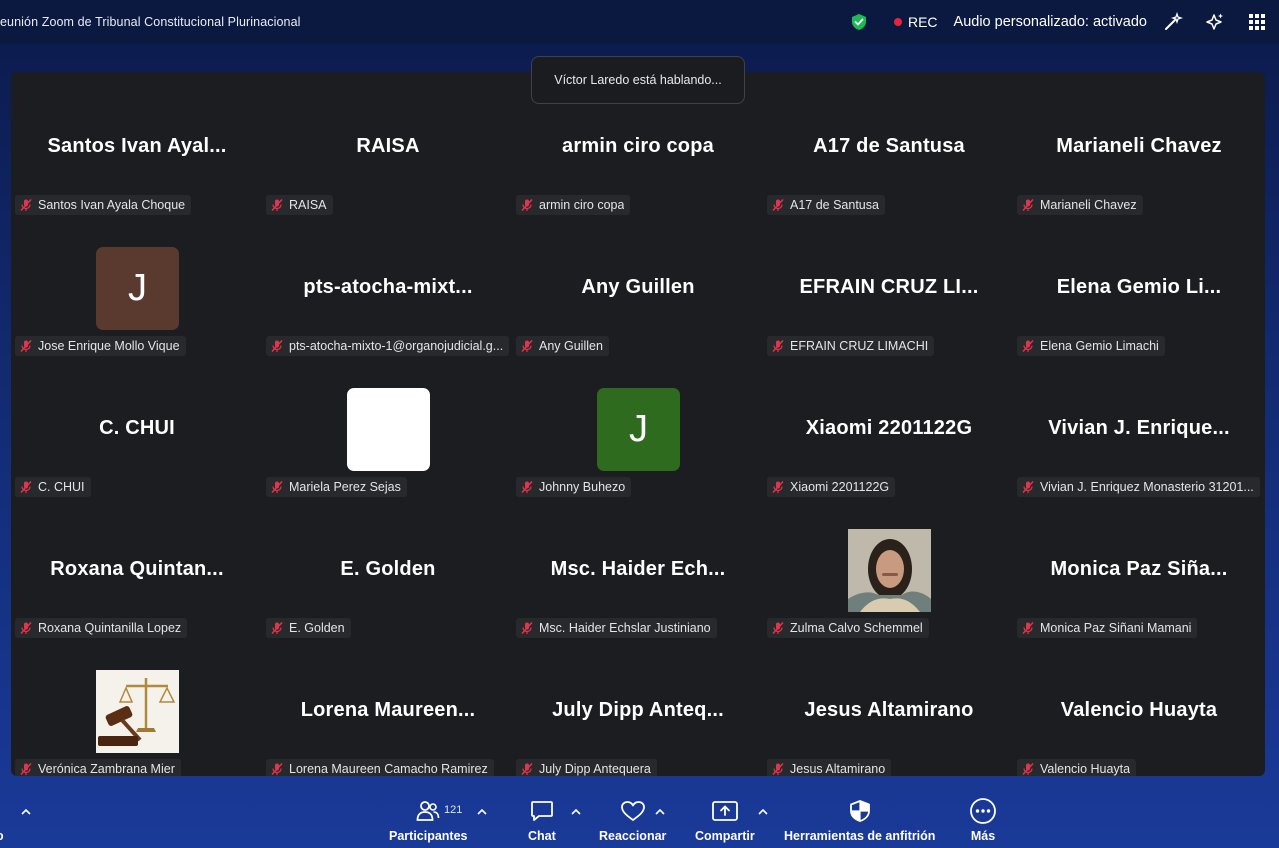  What do you see at coordinates (889, 429) in the screenshot?
I see `participant-tile: Xiaomi 2201122G Xiaomi 2201122G` at bounding box center [889, 429].